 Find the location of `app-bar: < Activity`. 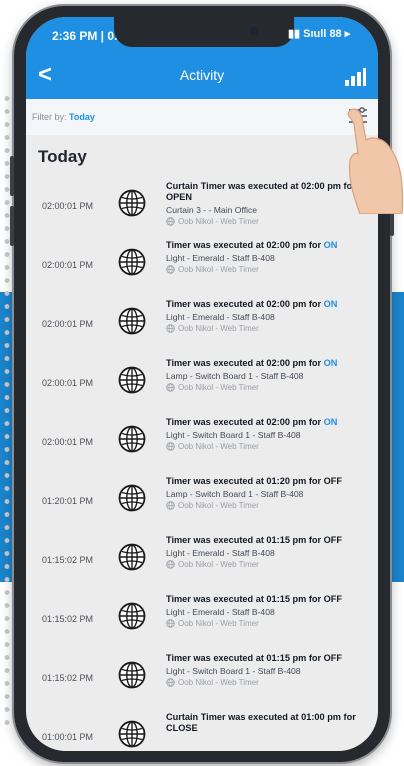

app-bar: < Activity is located at coordinates (202, 76).